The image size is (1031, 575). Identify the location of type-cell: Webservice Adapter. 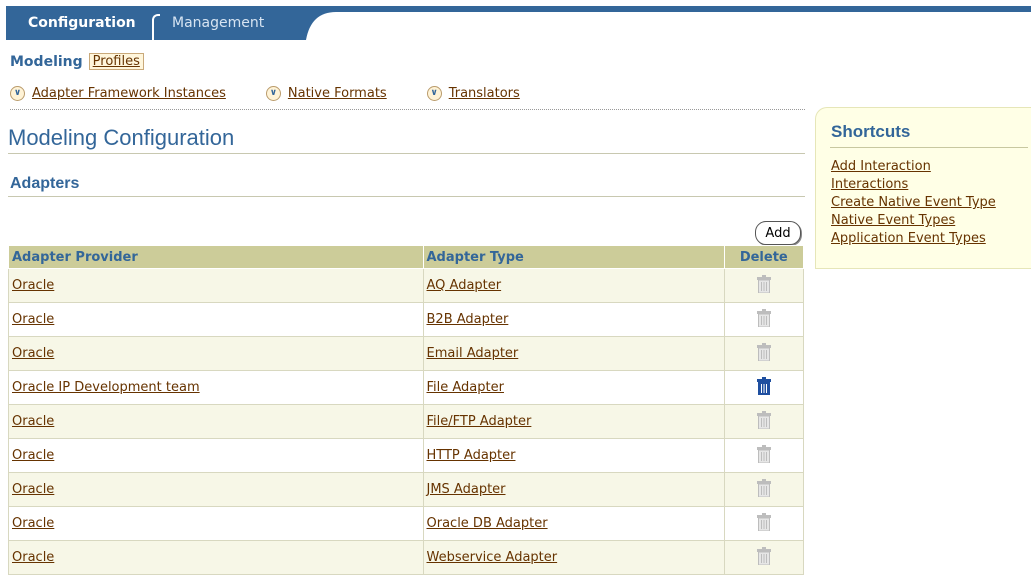
(573, 557).